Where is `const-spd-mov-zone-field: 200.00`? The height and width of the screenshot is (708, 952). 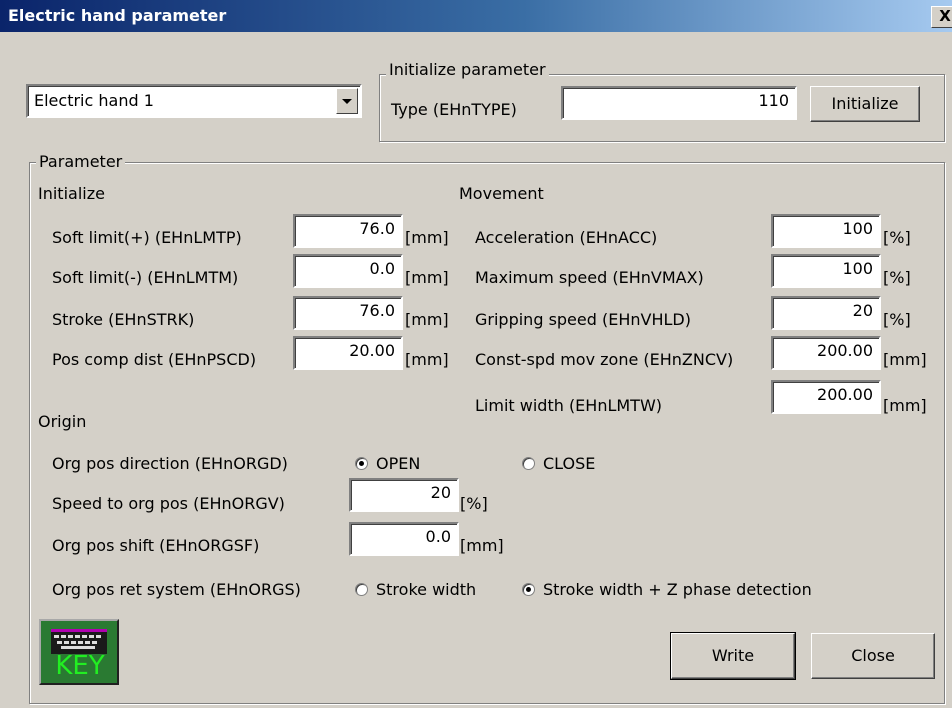 const-spd-mov-zone-field: 200.00 is located at coordinates (826, 353).